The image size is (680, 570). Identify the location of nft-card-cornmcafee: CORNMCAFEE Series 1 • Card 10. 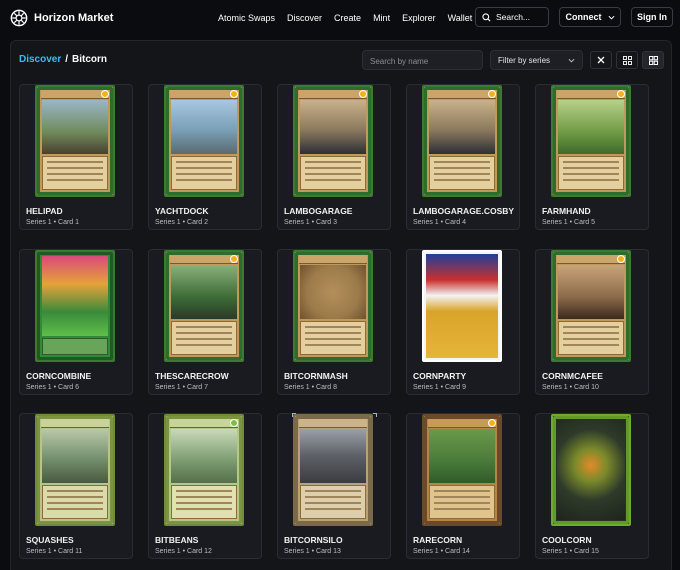
(592, 322).